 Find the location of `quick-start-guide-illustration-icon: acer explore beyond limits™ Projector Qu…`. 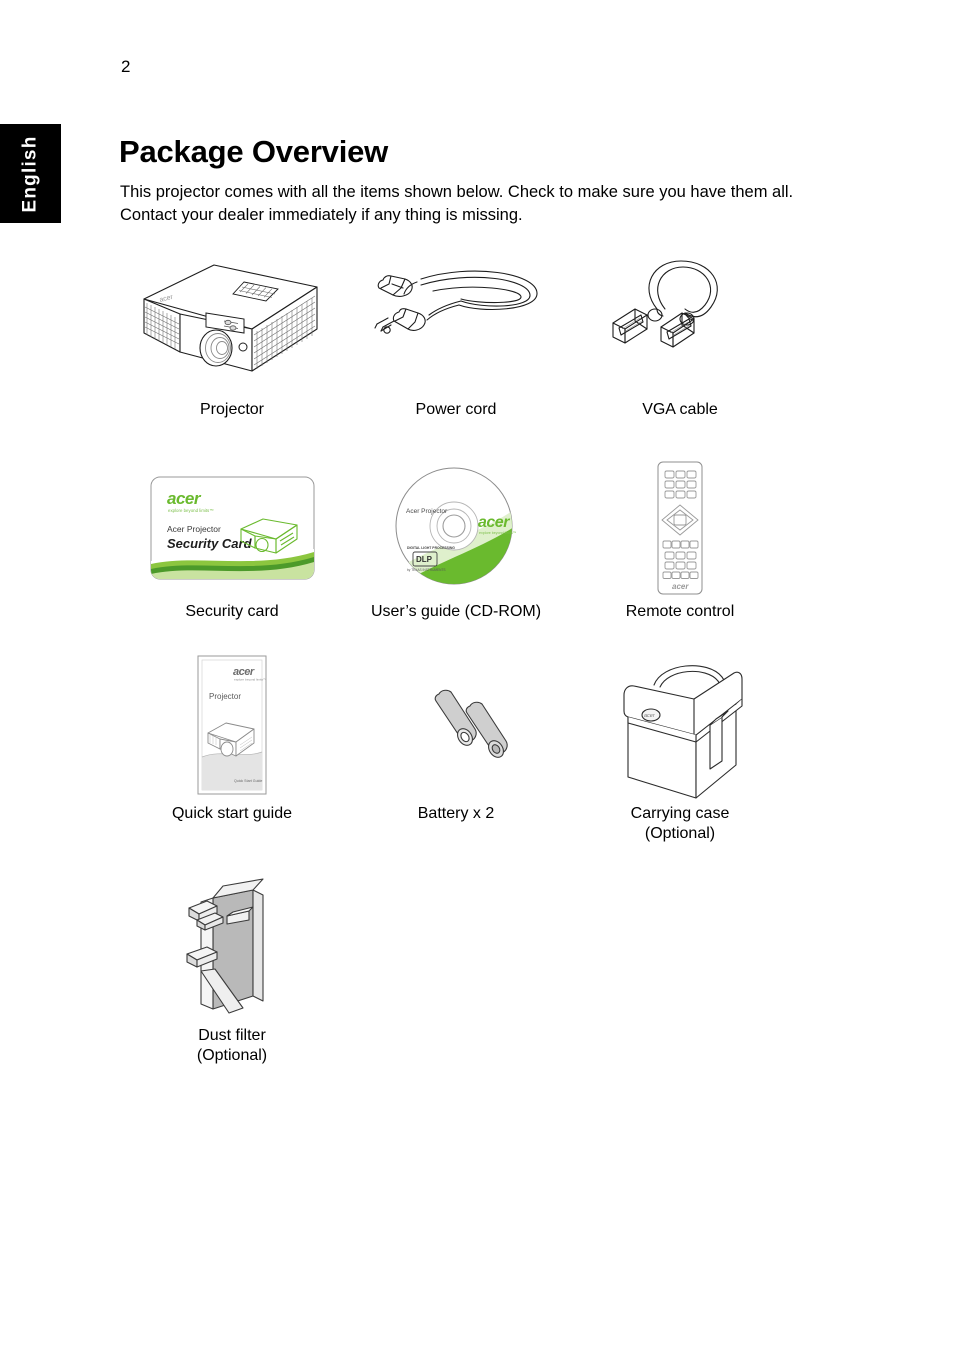

quick-start-guide-illustration-icon: acer explore beyond limits™ Projector Qu… is located at coordinates (232, 726).